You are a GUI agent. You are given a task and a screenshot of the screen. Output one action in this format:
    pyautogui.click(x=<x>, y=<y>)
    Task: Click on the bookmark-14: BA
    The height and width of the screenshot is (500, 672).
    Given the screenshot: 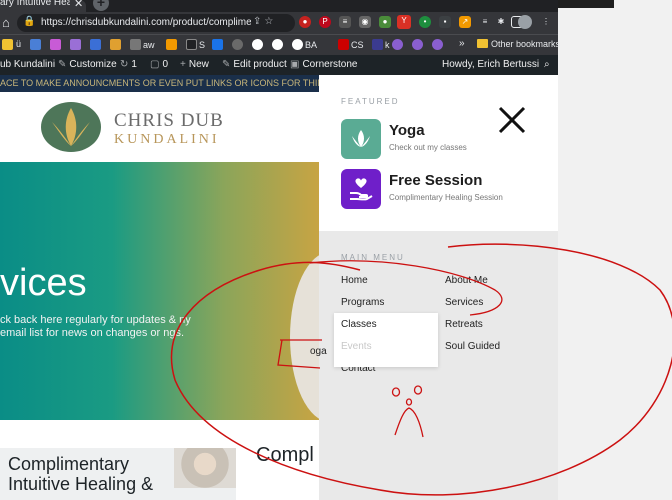 What is the action you would take?
    pyautogui.click(x=304, y=45)
    